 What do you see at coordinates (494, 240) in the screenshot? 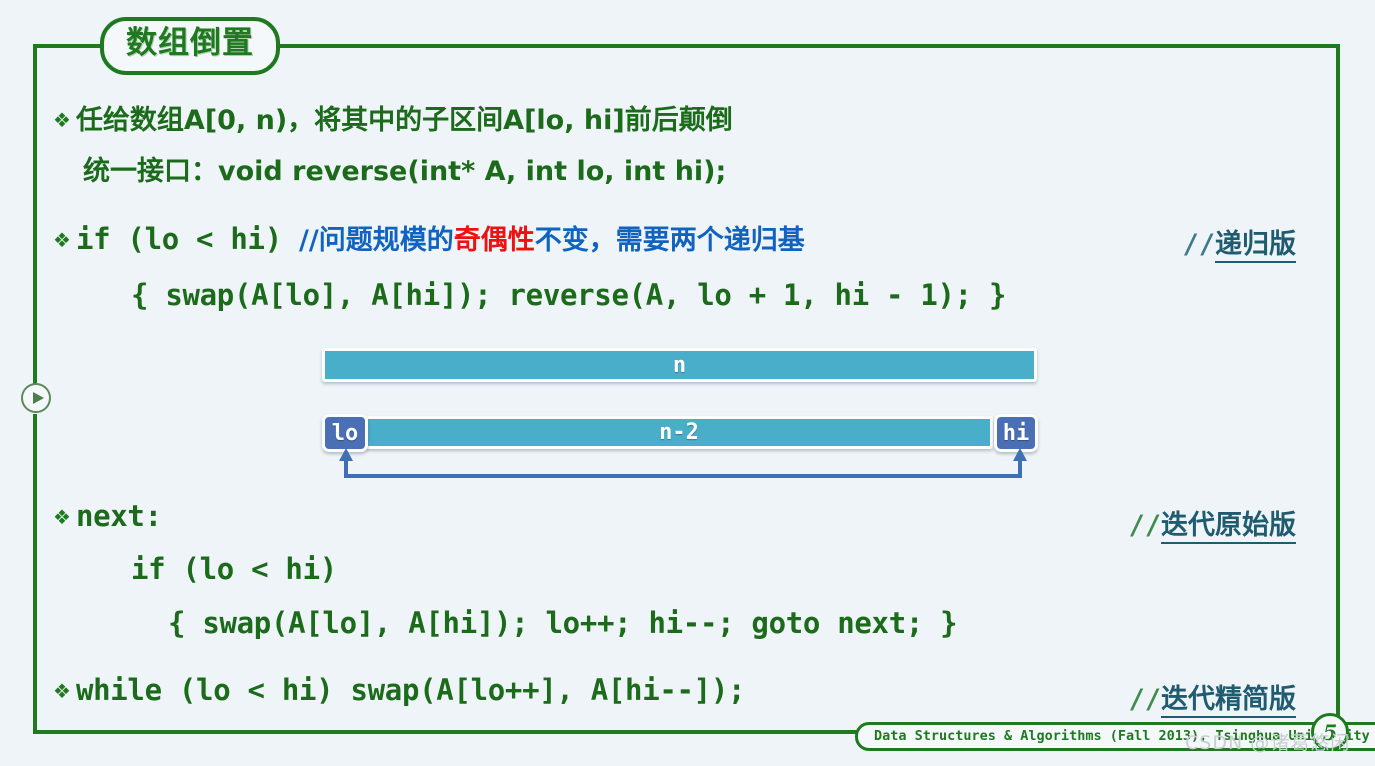
I see `line-3-comment-highlight: 奇偶性` at bounding box center [494, 240].